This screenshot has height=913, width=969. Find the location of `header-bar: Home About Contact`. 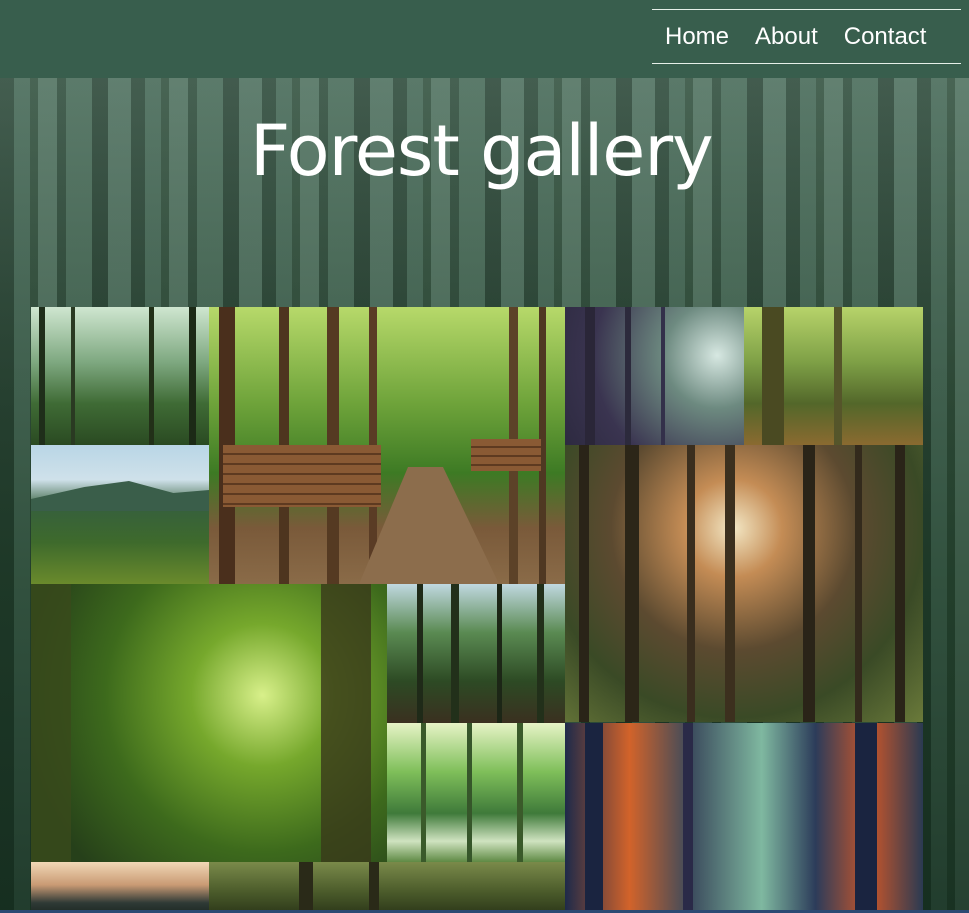

header-bar: Home About Contact is located at coordinates (484, 39).